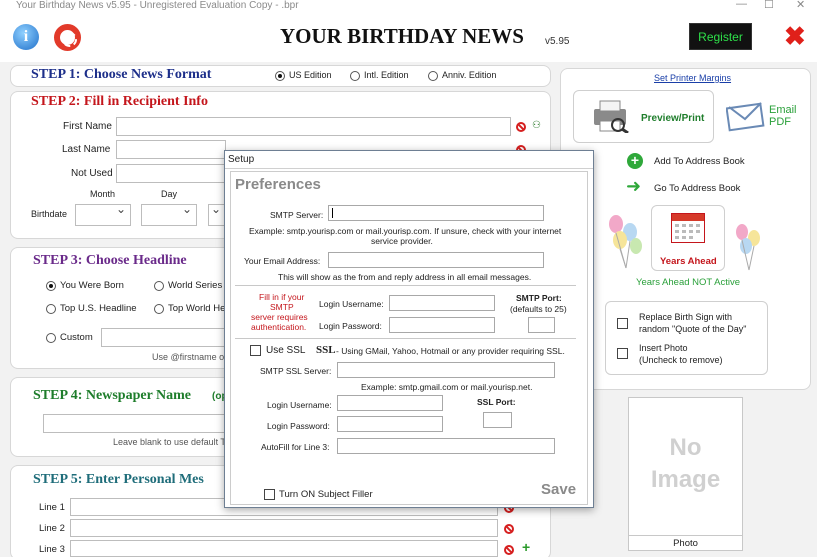 Image resolution: width=817 pixels, height=557 pixels. What do you see at coordinates (402, 241) in the screenshot?
I see `smtp-example-2: service provider.` at bounding box center [402, 241].